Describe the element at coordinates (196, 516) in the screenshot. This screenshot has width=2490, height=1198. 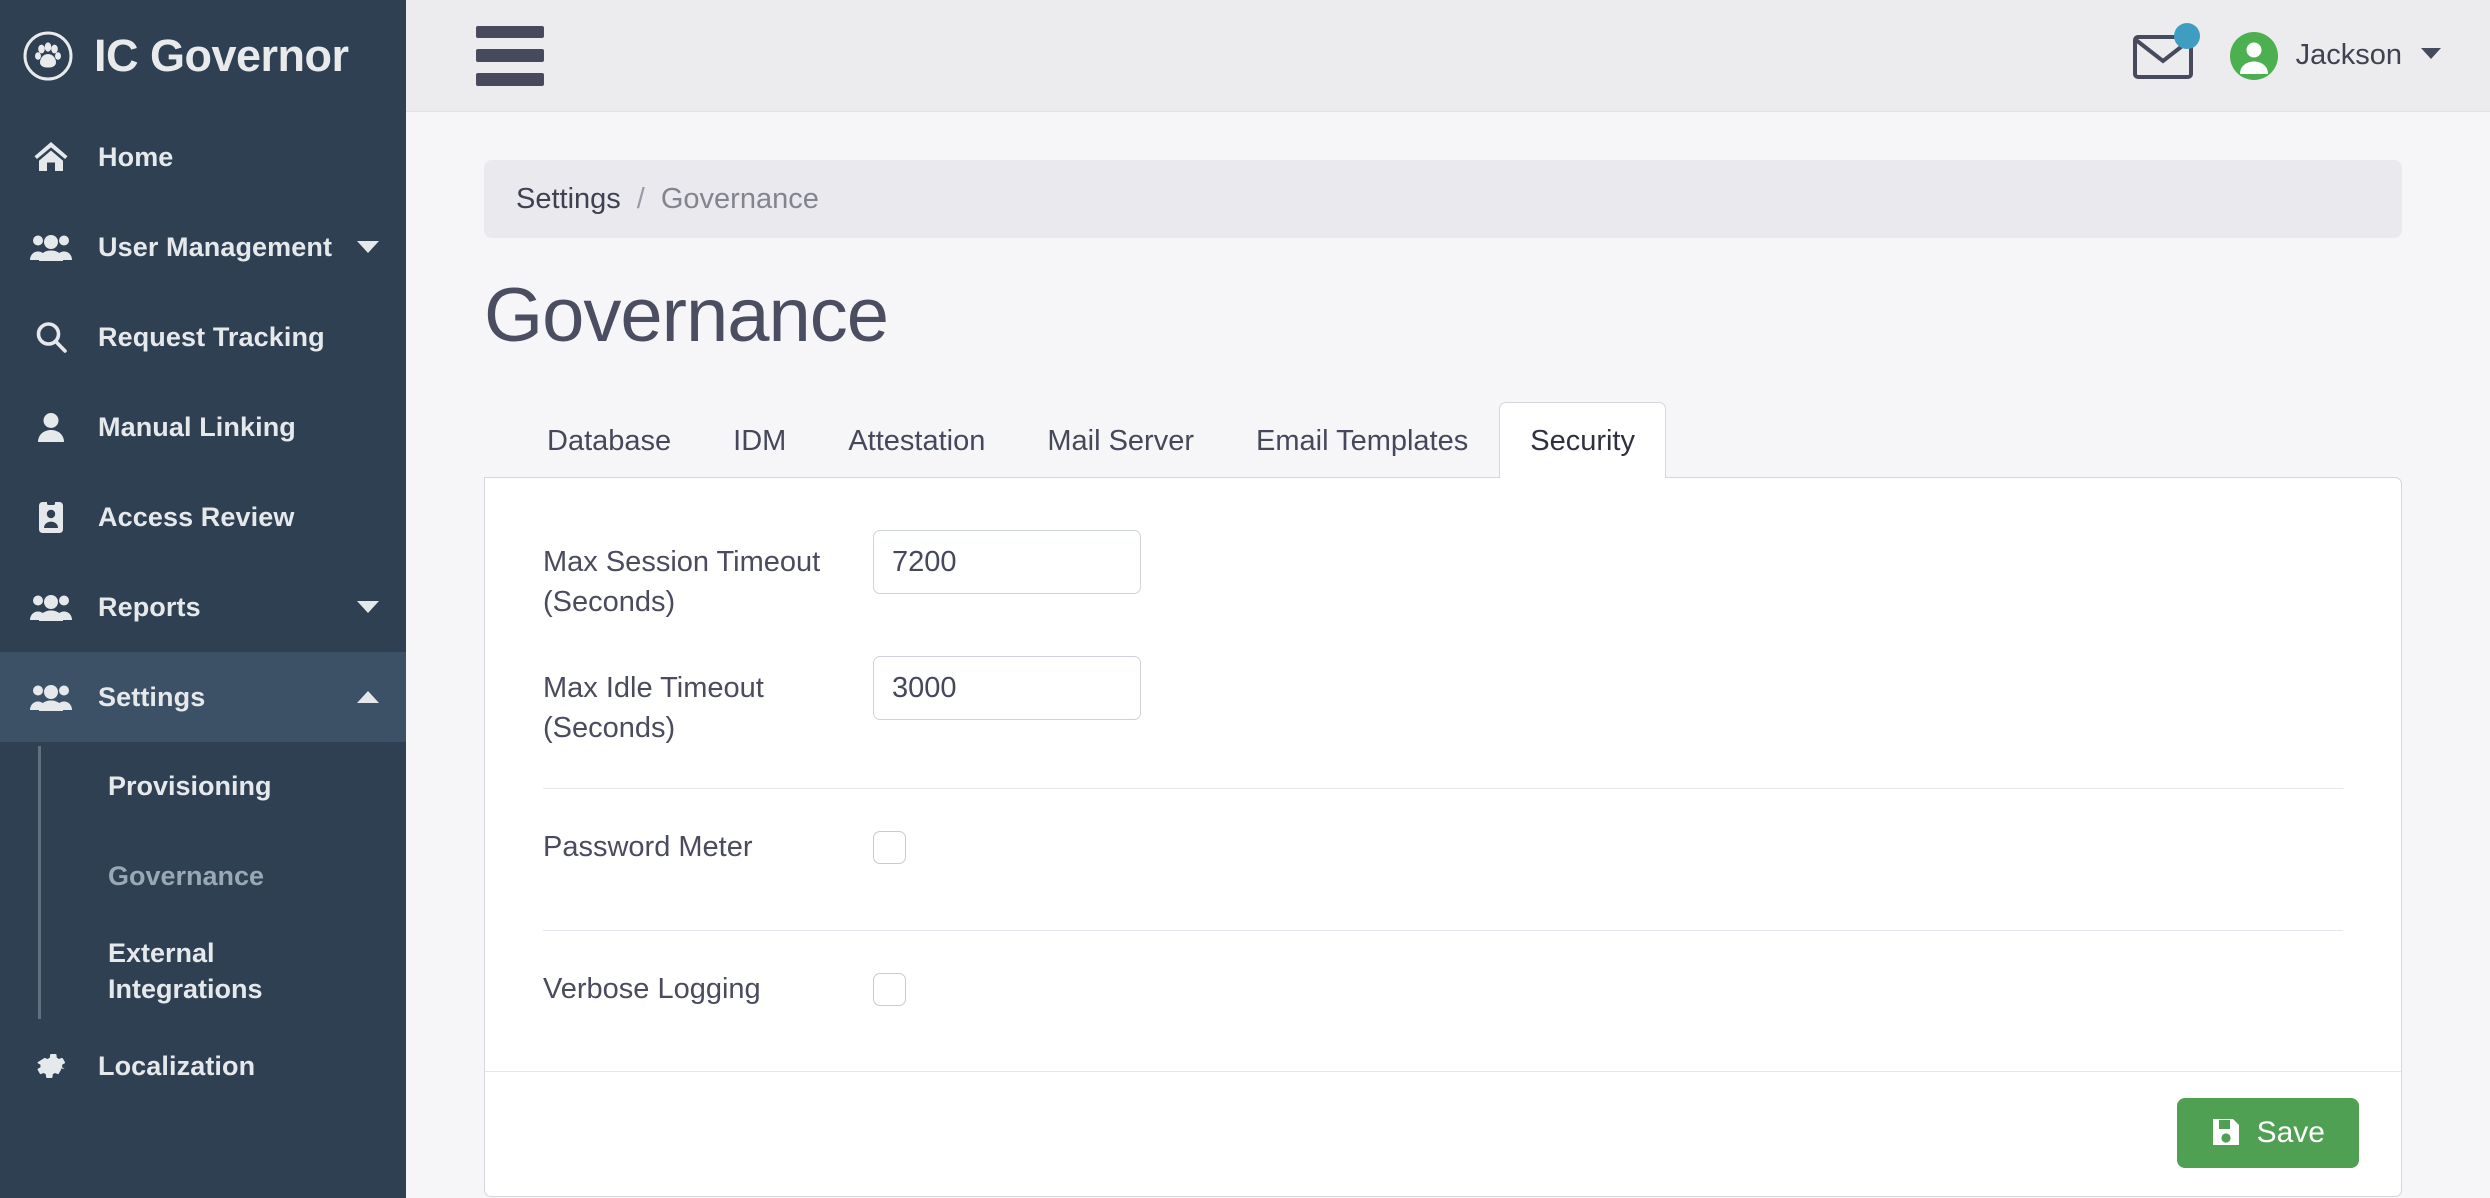
I see `sidebar-item-label: Access Review` at that location.